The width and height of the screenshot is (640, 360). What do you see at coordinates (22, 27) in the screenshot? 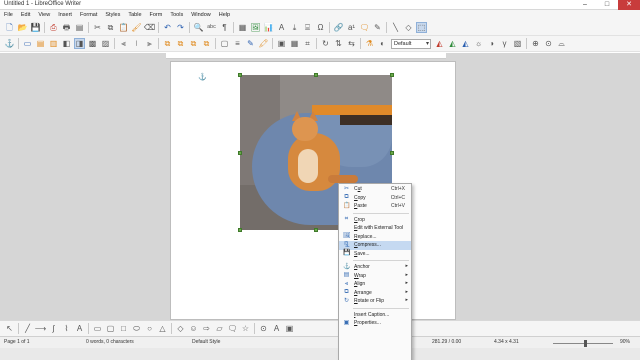
I see `open-icon: 📂` at bounding box center [22, 27].